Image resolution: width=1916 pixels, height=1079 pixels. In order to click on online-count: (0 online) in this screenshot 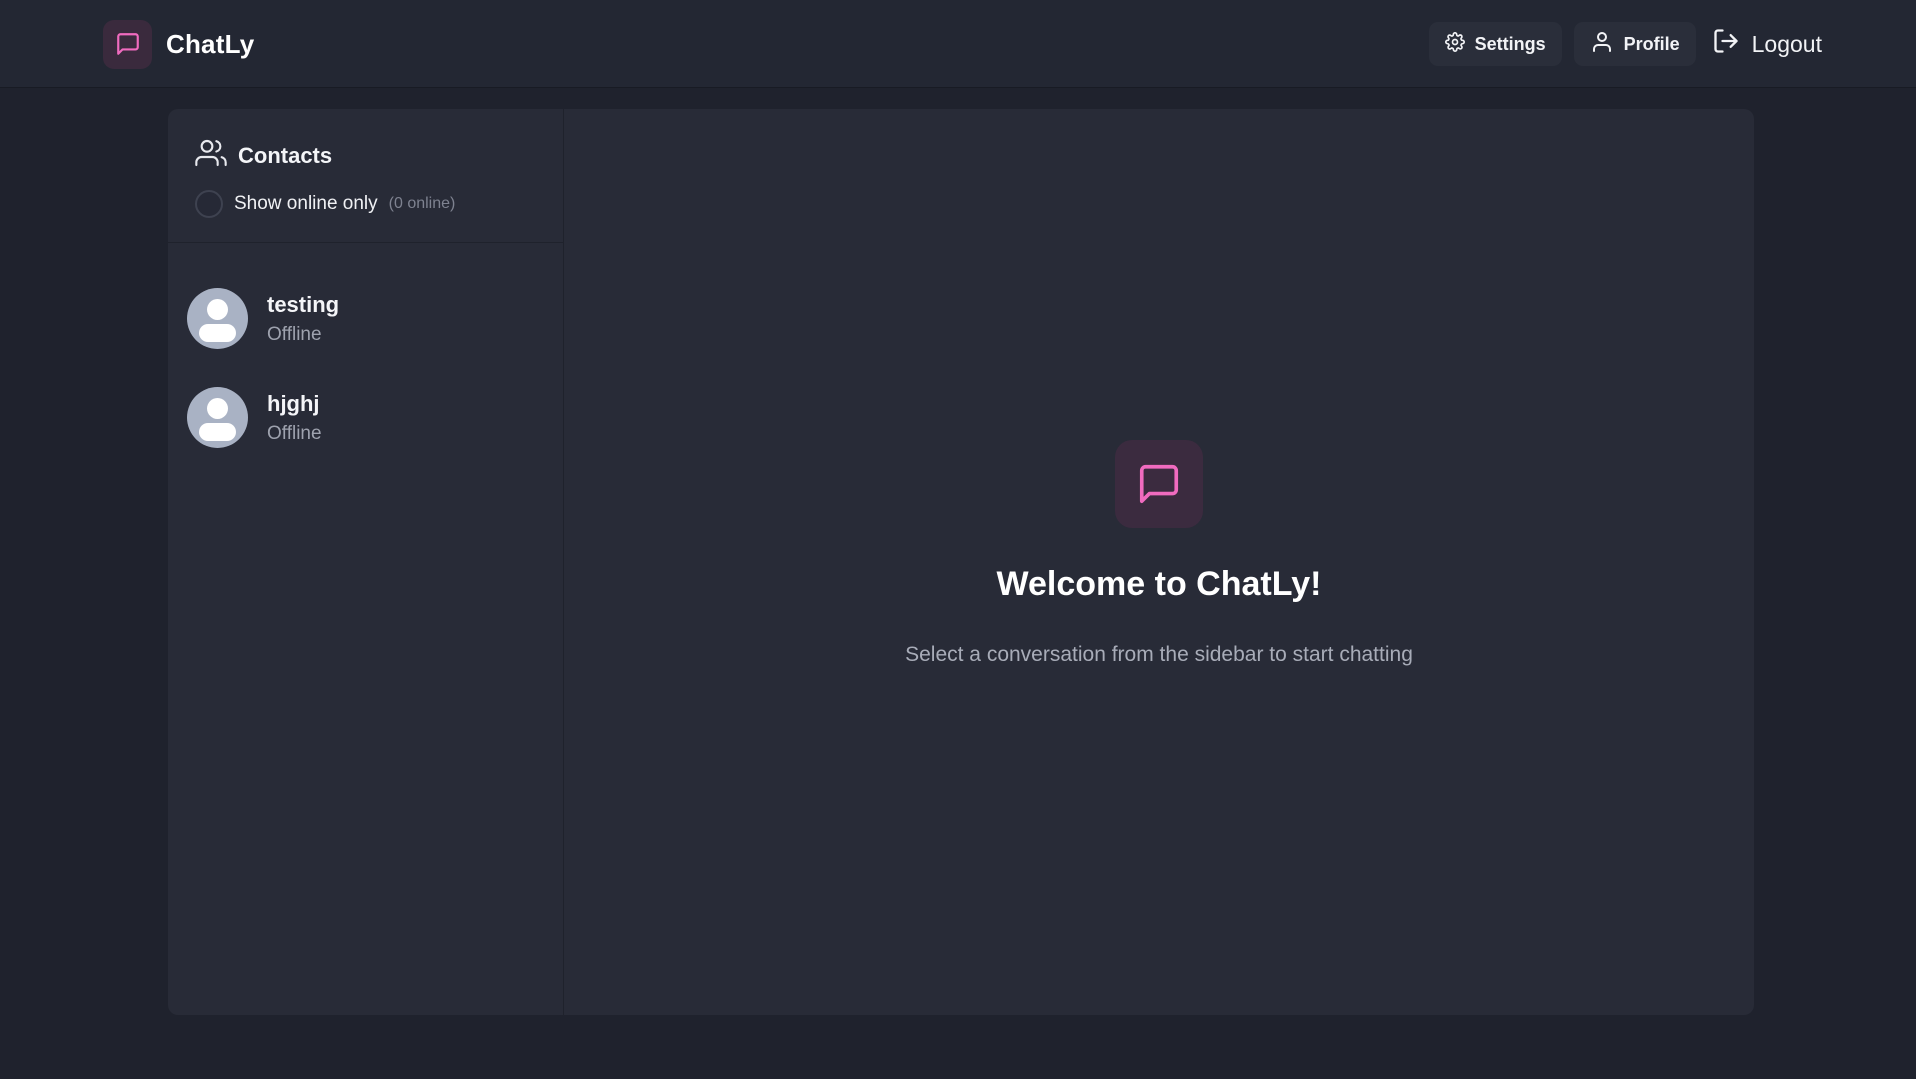, I will do `click(422, 203)`.